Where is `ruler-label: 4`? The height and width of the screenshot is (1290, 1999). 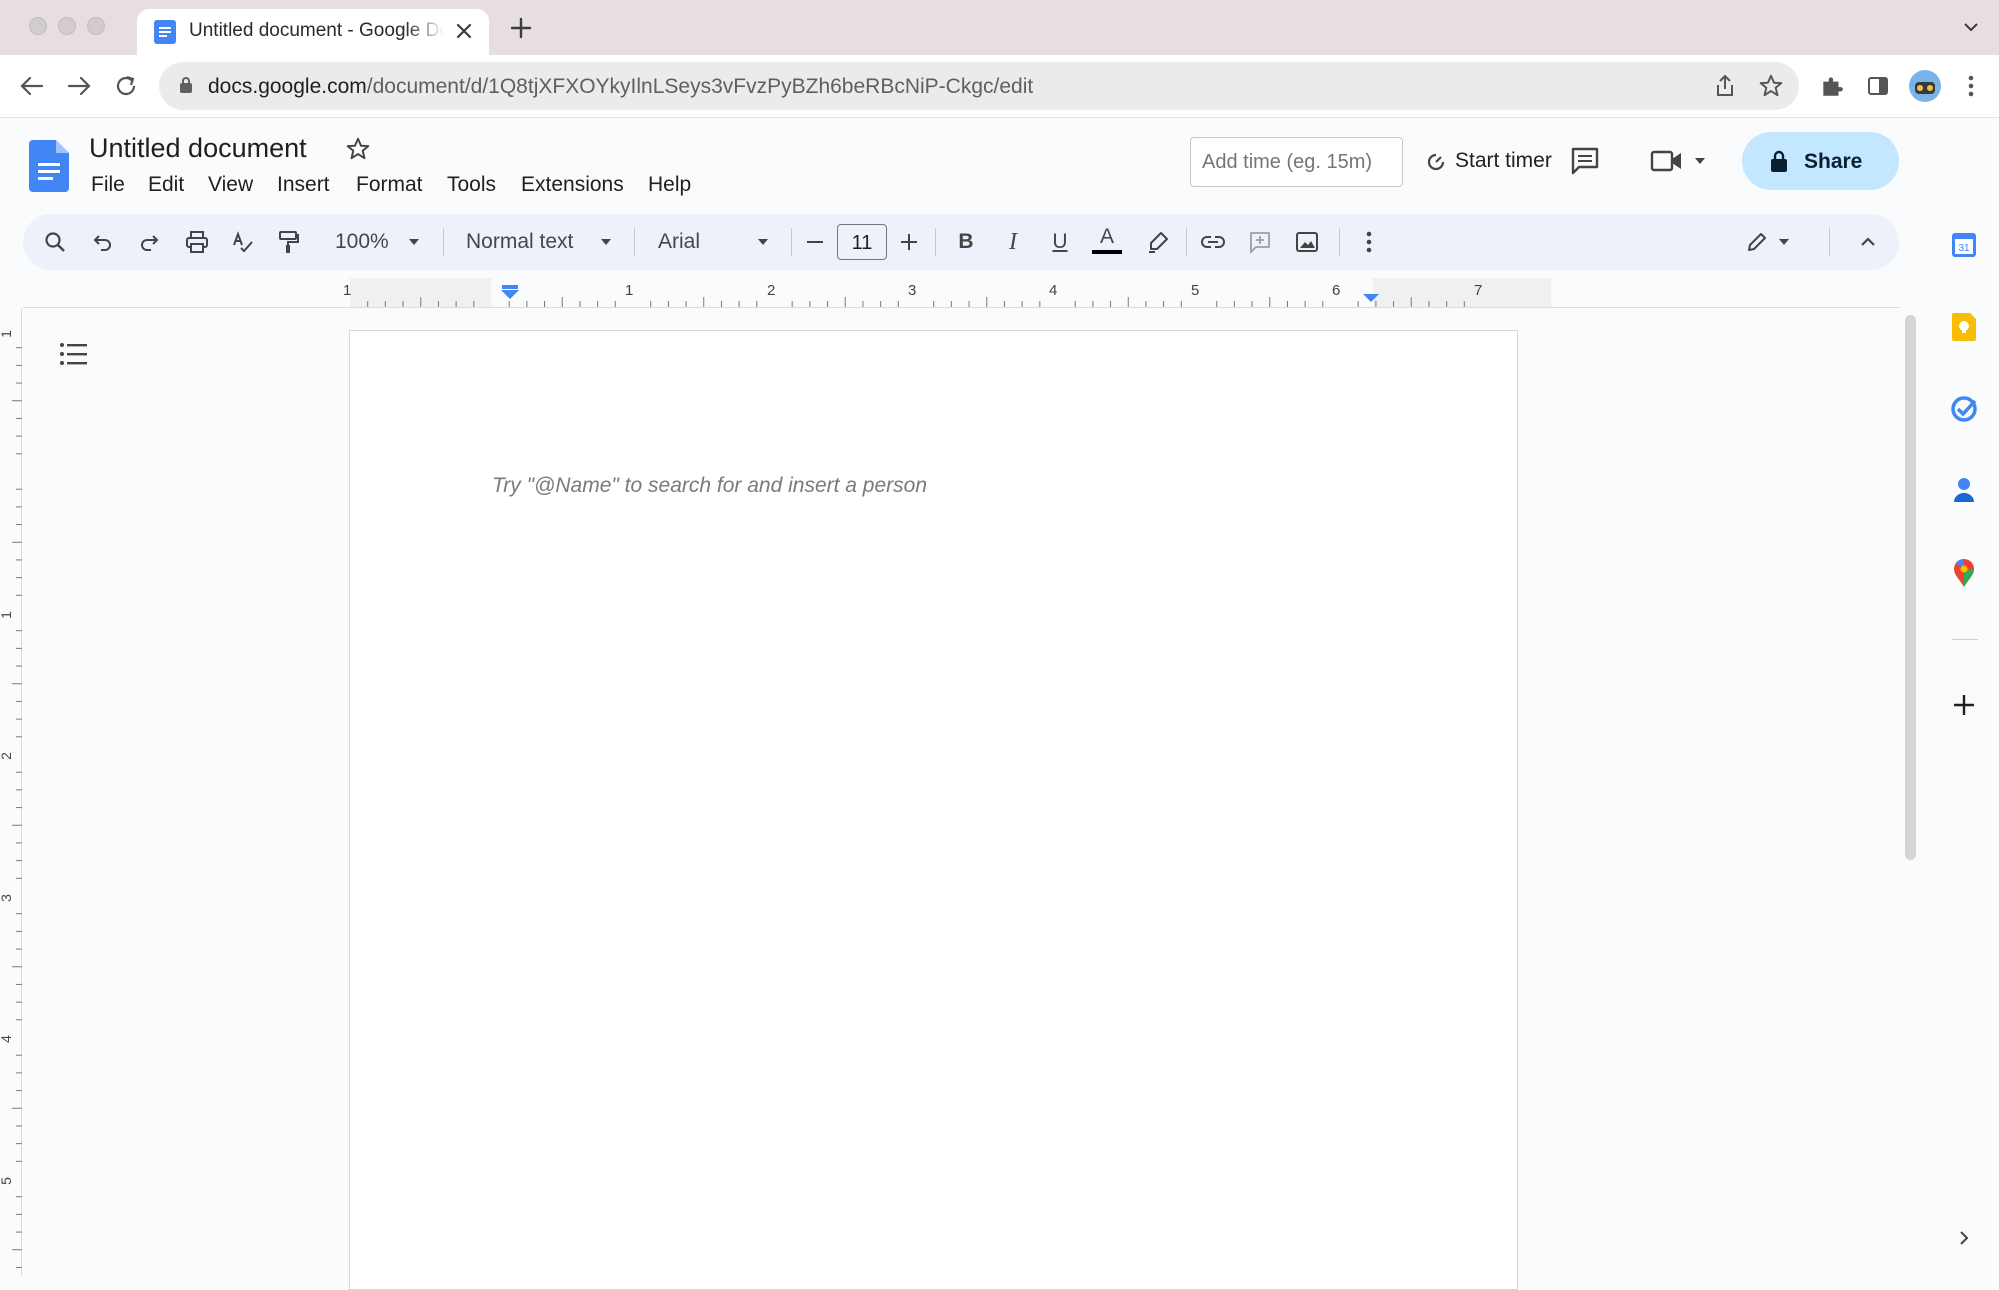 ruler-label: 4 is located at coordinates (7, 1039).